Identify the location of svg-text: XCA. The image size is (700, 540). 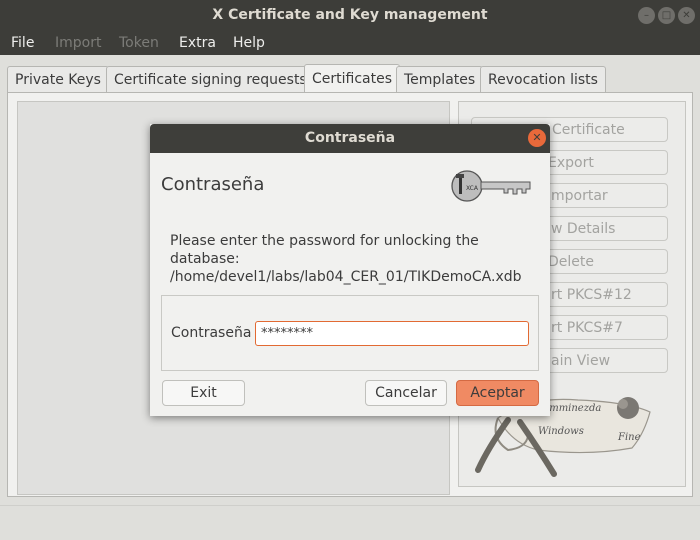
(472, 188).